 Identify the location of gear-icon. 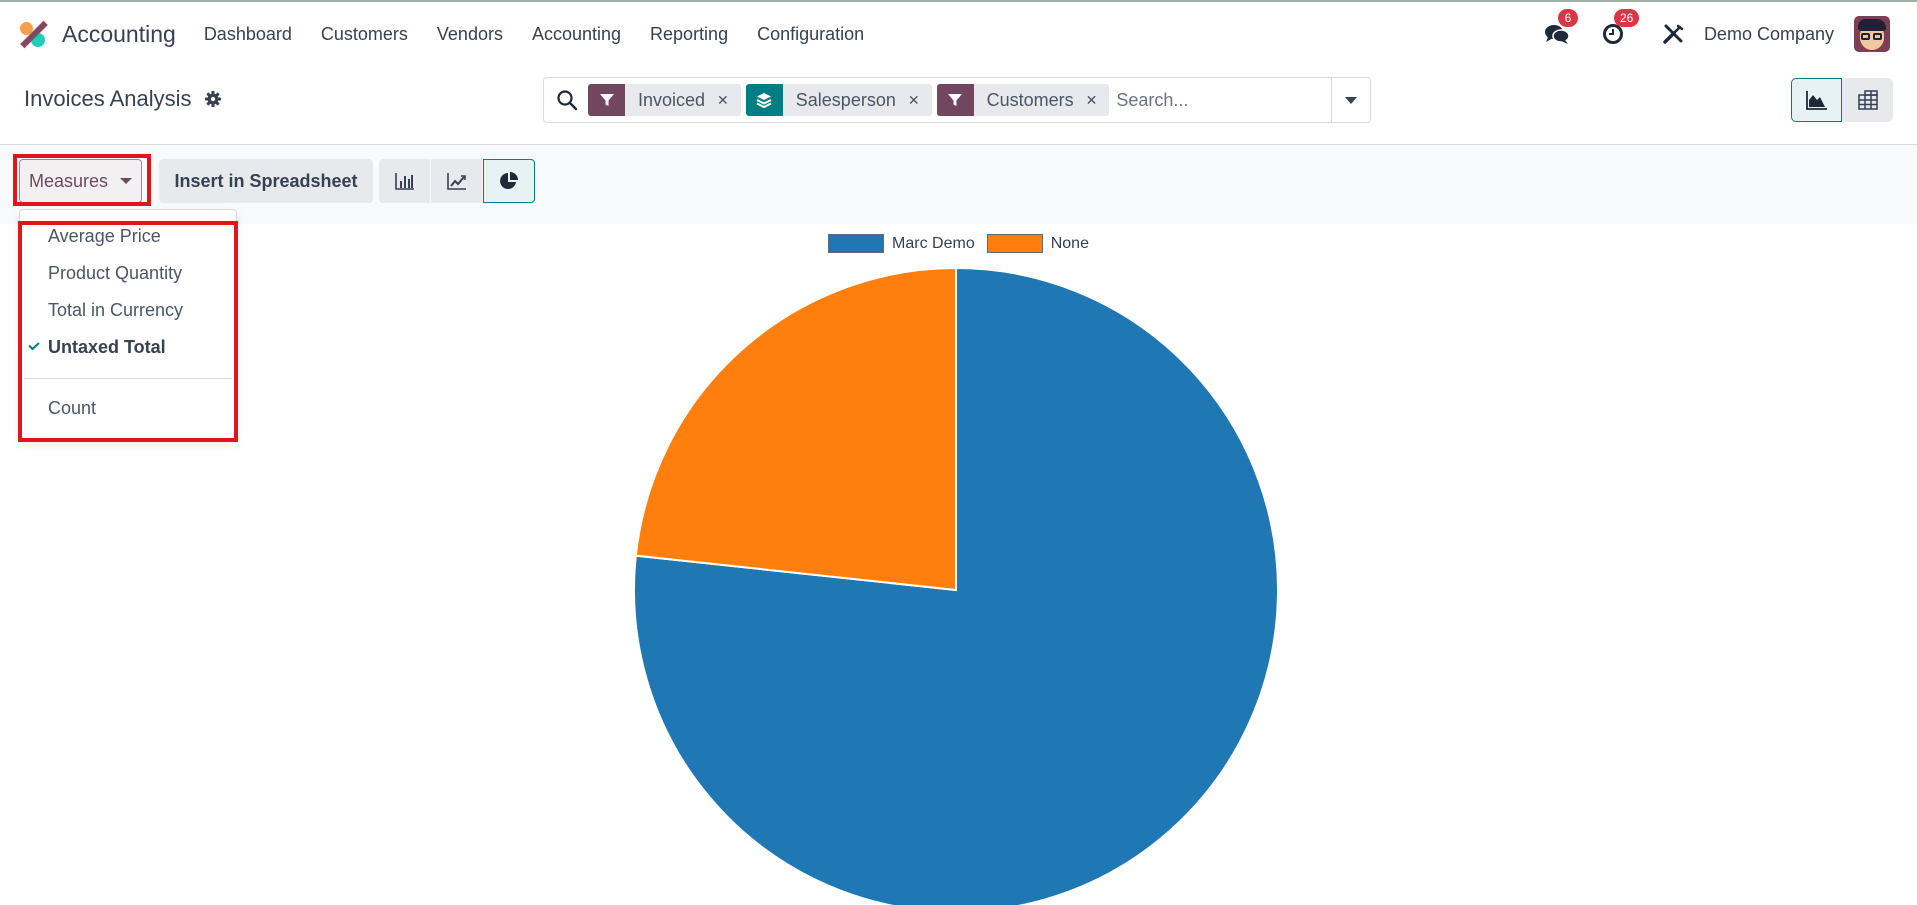
(213, 99).